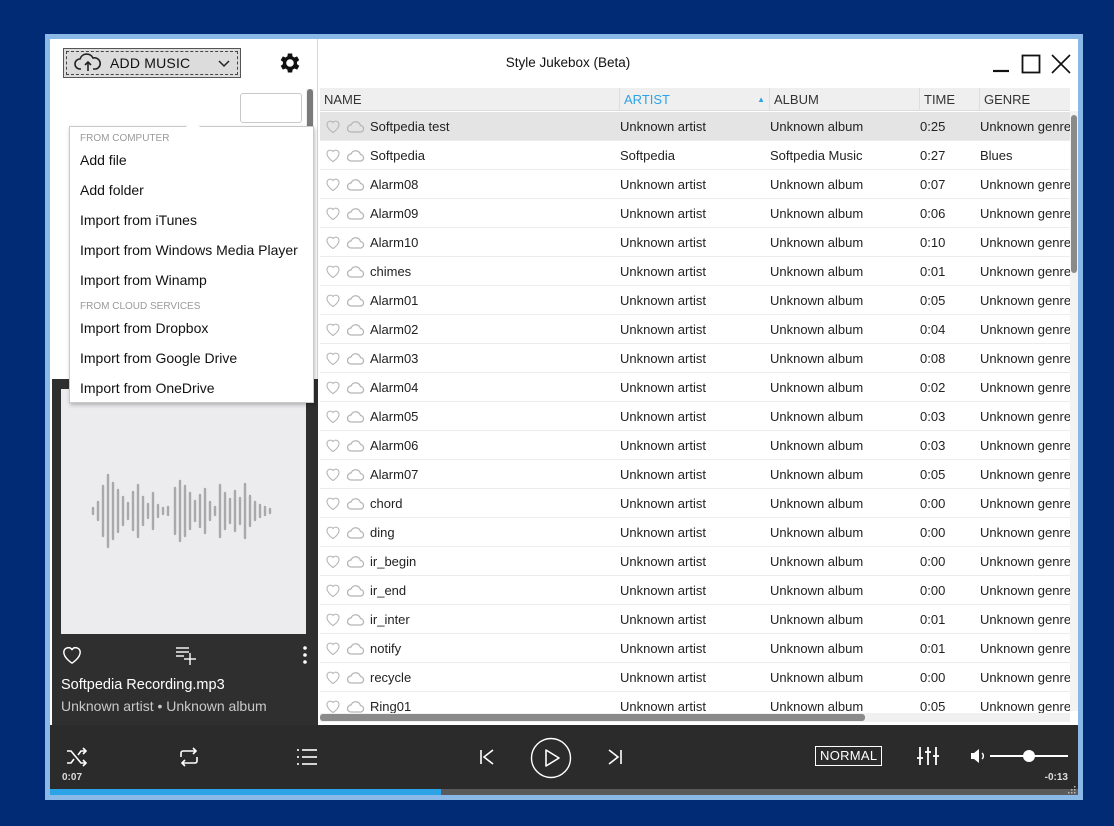  I want to click on menu-item-add-folder: Add folder, so click(112, 190).